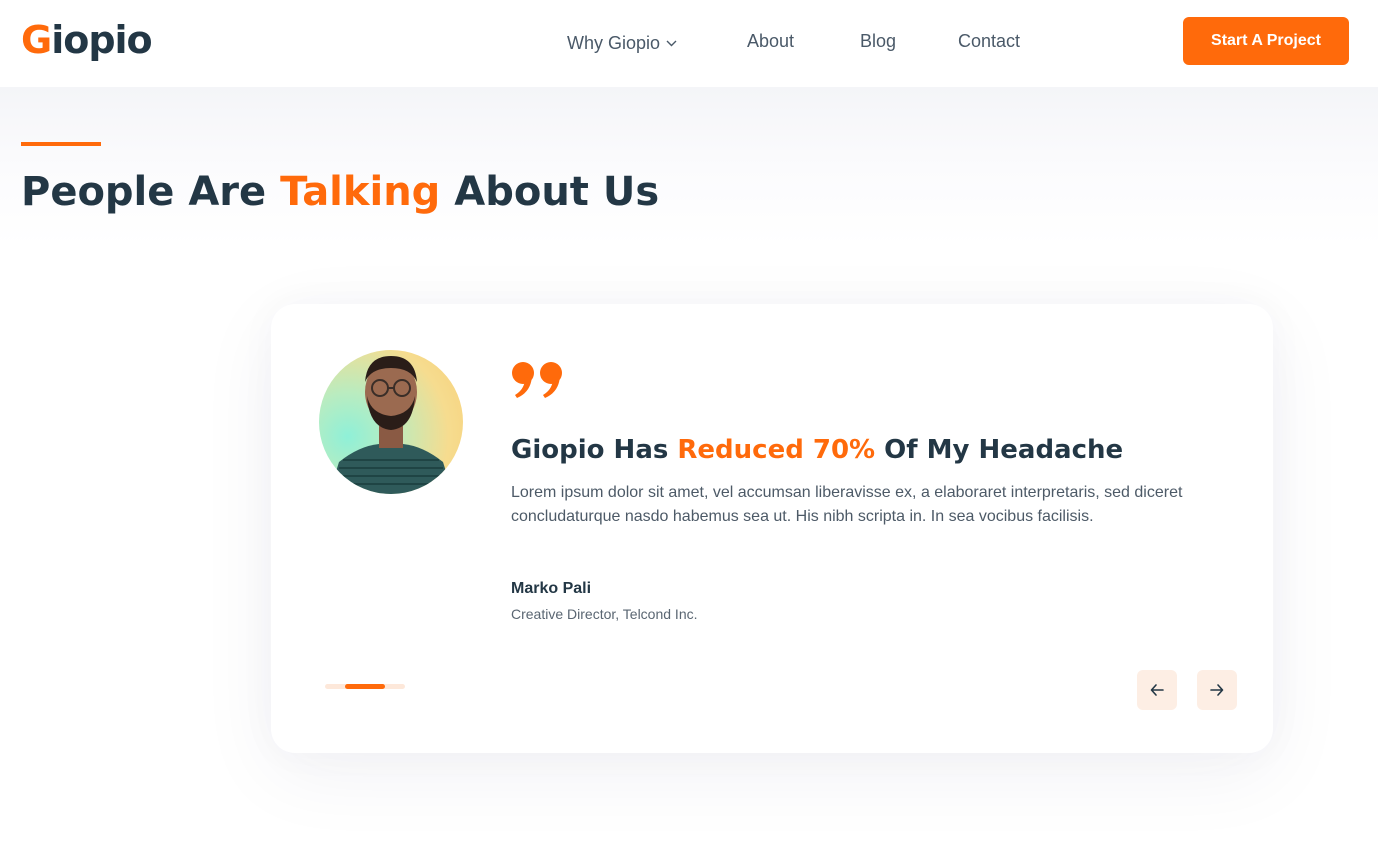  Describe the element at coordinates (614, 43) in the screenshot. I see `nav-item-label: Why Giopio` at that location.